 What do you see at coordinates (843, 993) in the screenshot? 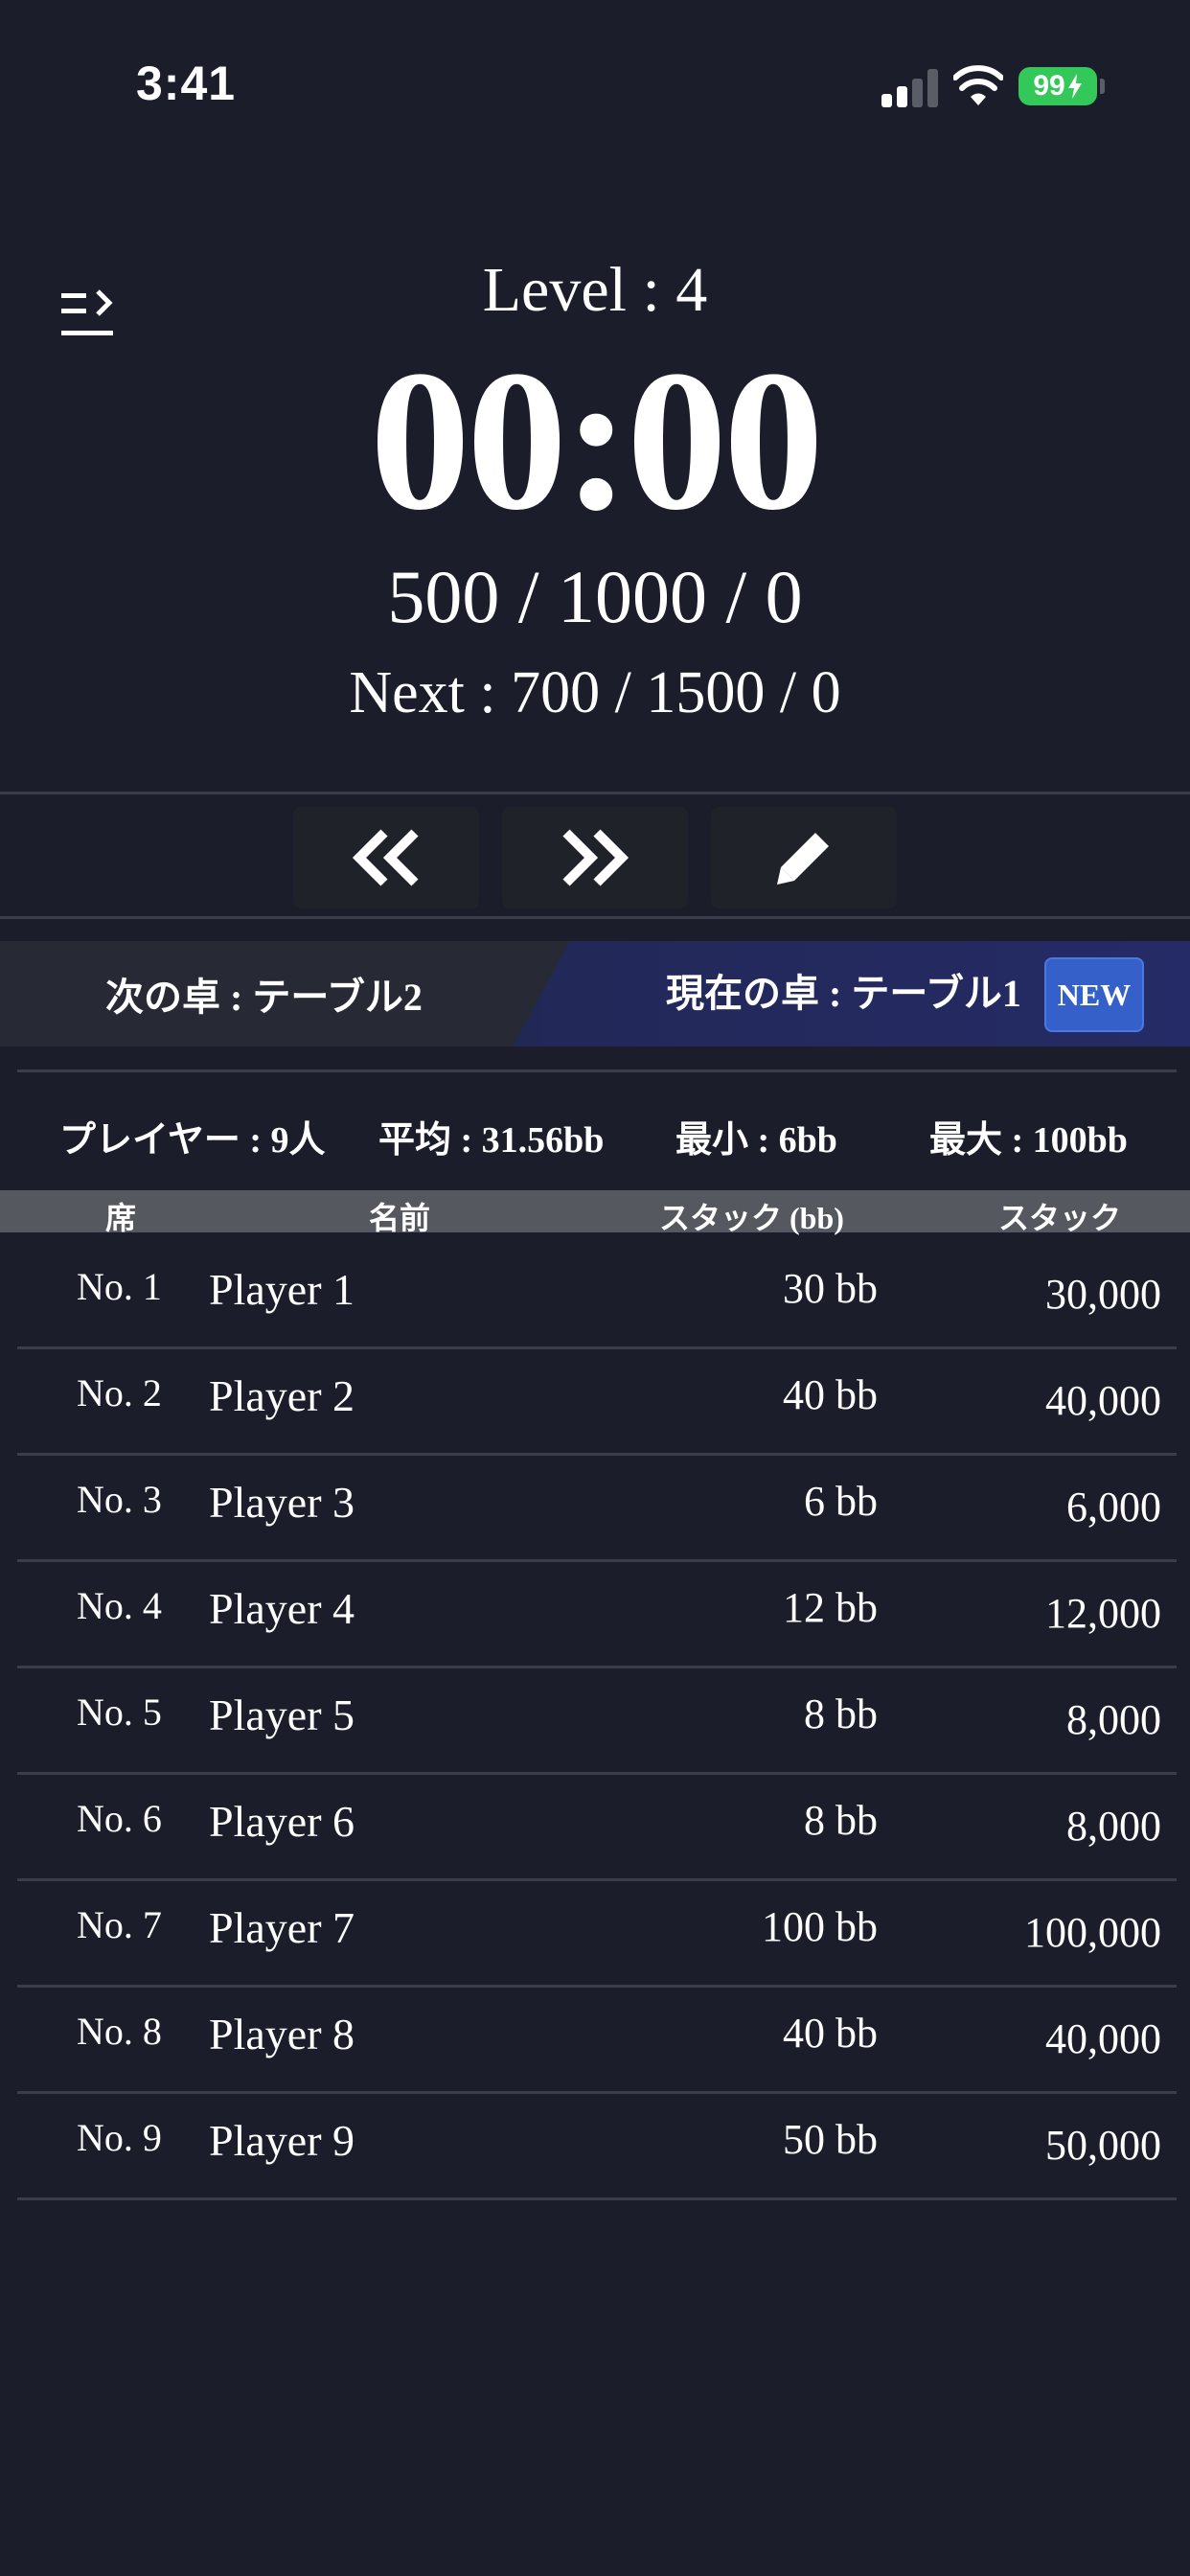
I see `tab-current-table-label: 現在の卓 : テーブル1` at bounding box center [843, 993].